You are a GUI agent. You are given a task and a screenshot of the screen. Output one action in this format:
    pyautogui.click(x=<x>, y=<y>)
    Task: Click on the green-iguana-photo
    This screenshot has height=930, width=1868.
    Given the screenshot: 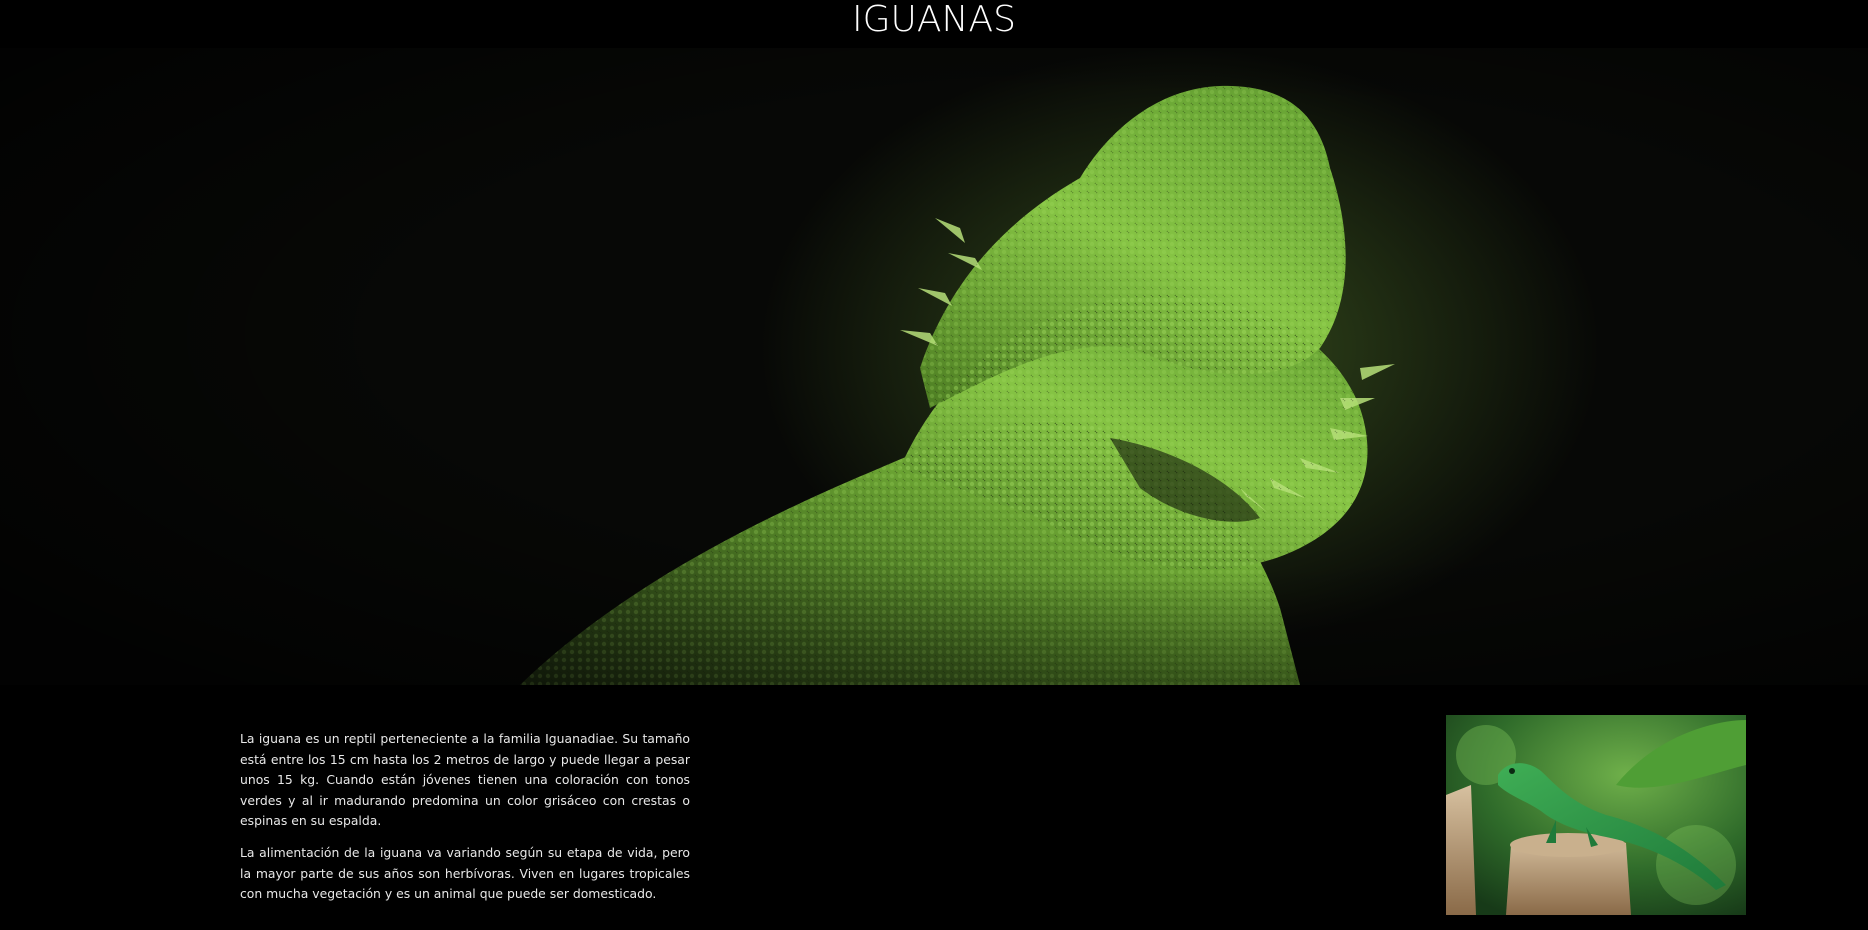 What is the action you would take?
    pyautogui.click(x=1596, y=815)
    